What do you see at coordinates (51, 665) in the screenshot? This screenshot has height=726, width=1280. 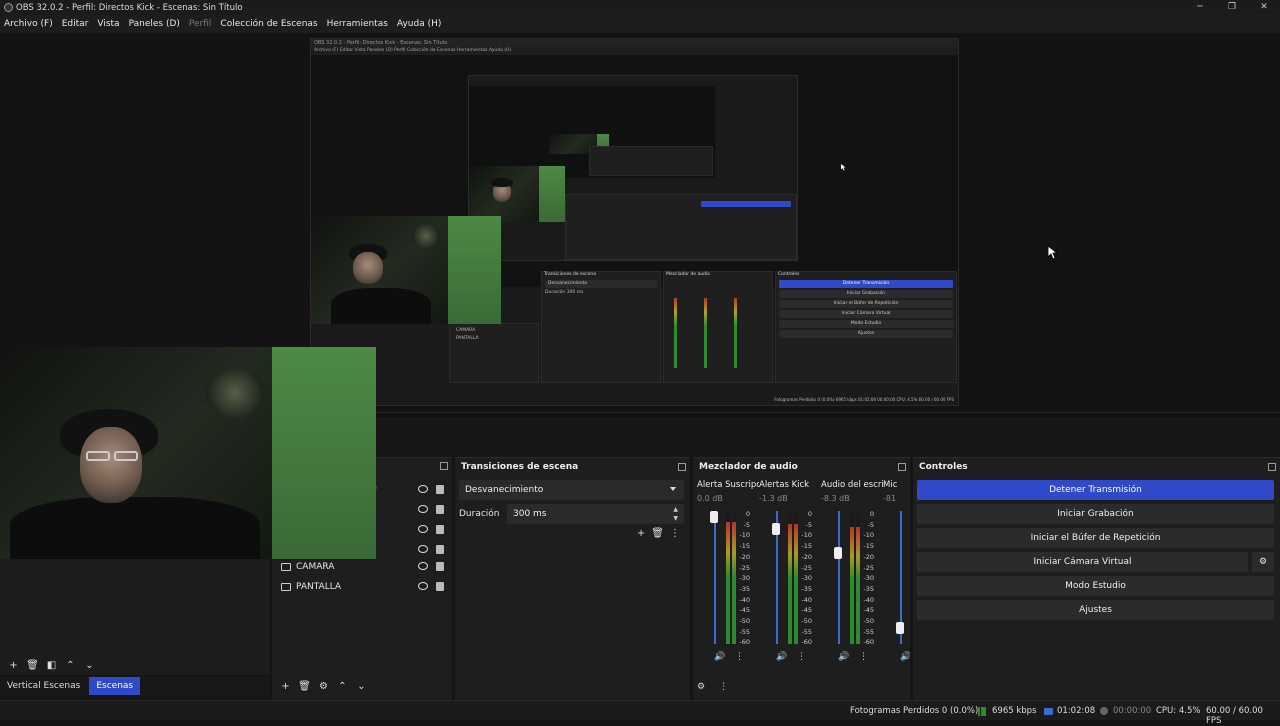 I see `scene-filters-button: ◧` at bounding box center [51, 665].